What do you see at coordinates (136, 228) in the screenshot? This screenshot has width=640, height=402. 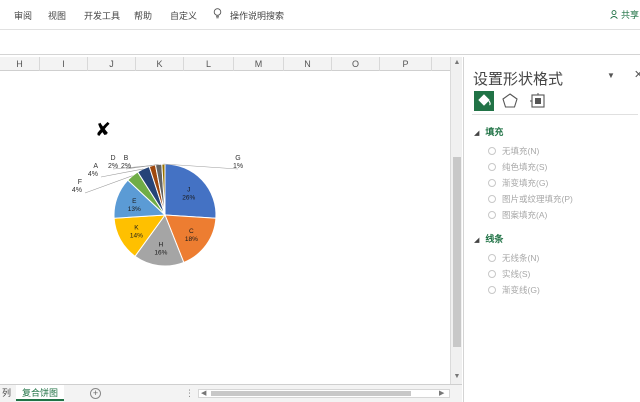 I see `slice-category-label: K` at bounding box center [136, 228].